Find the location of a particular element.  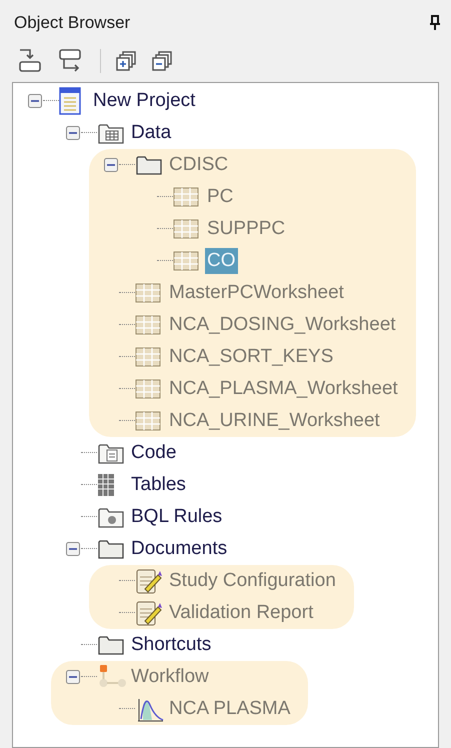

tree-item: Study Configuration is located at coordinates (252, 581).